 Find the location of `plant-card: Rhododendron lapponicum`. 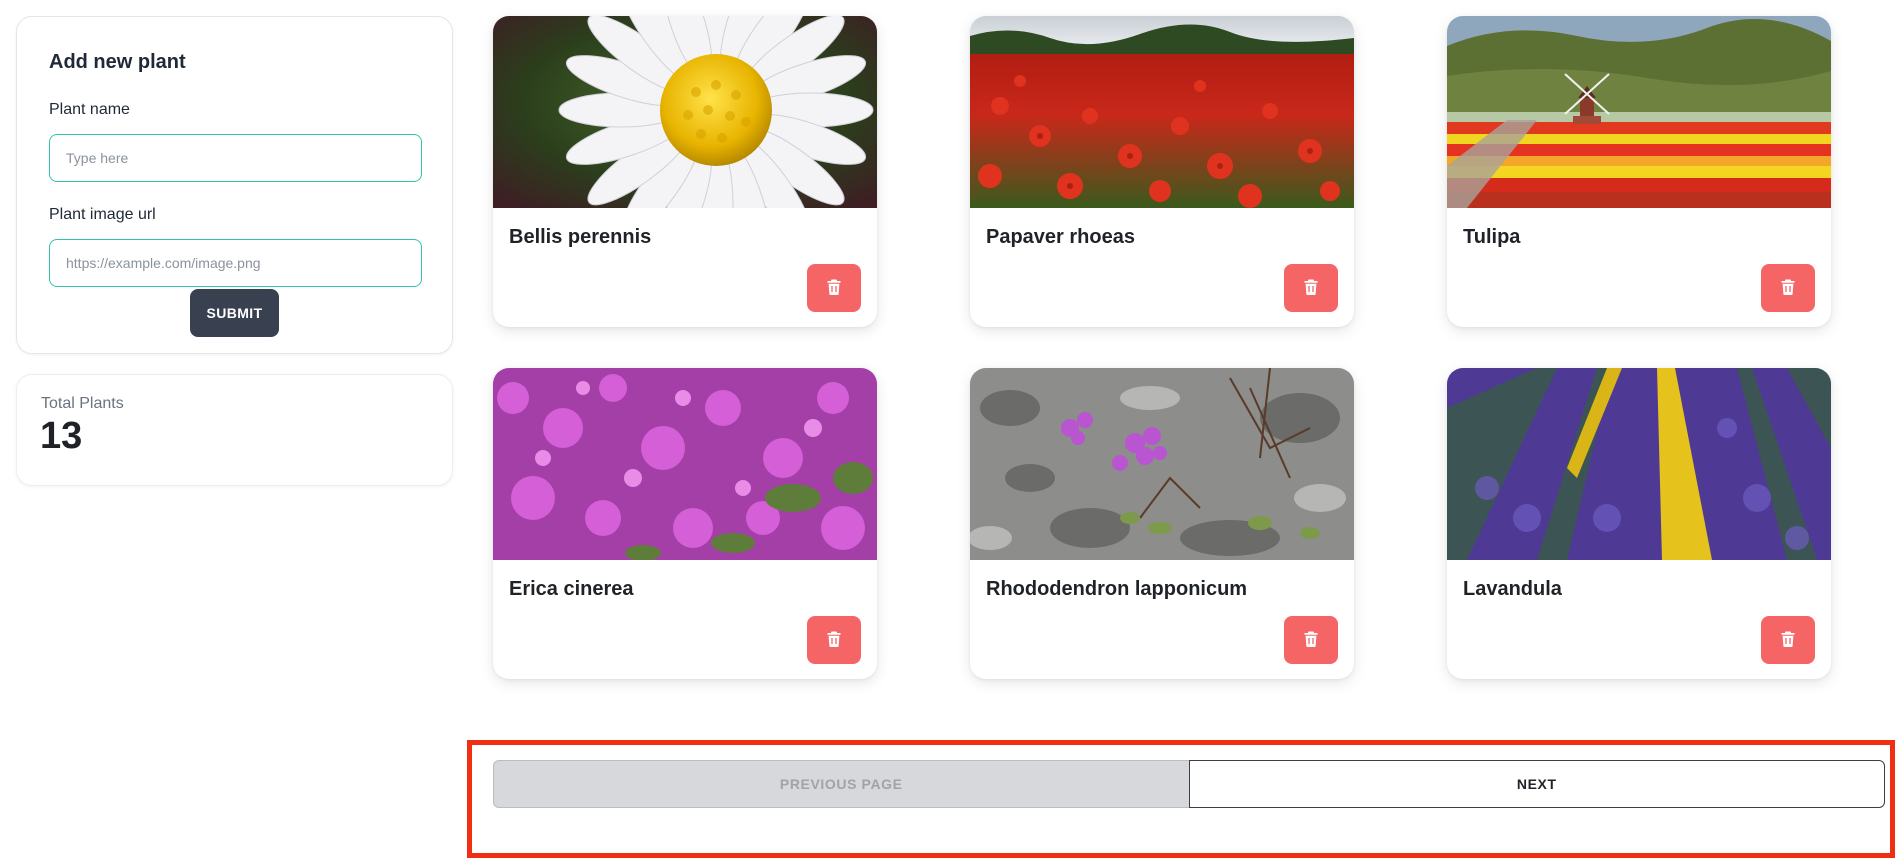

plant-card: Rhododendron lapponicum is located at coordinates (1162, 523).